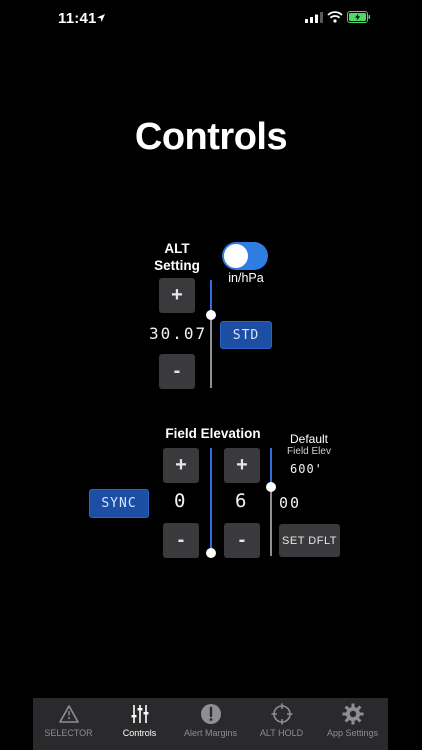 The image size is (422, 750). I want to click on set-default-button: SET DFLT, so click(309, 540).